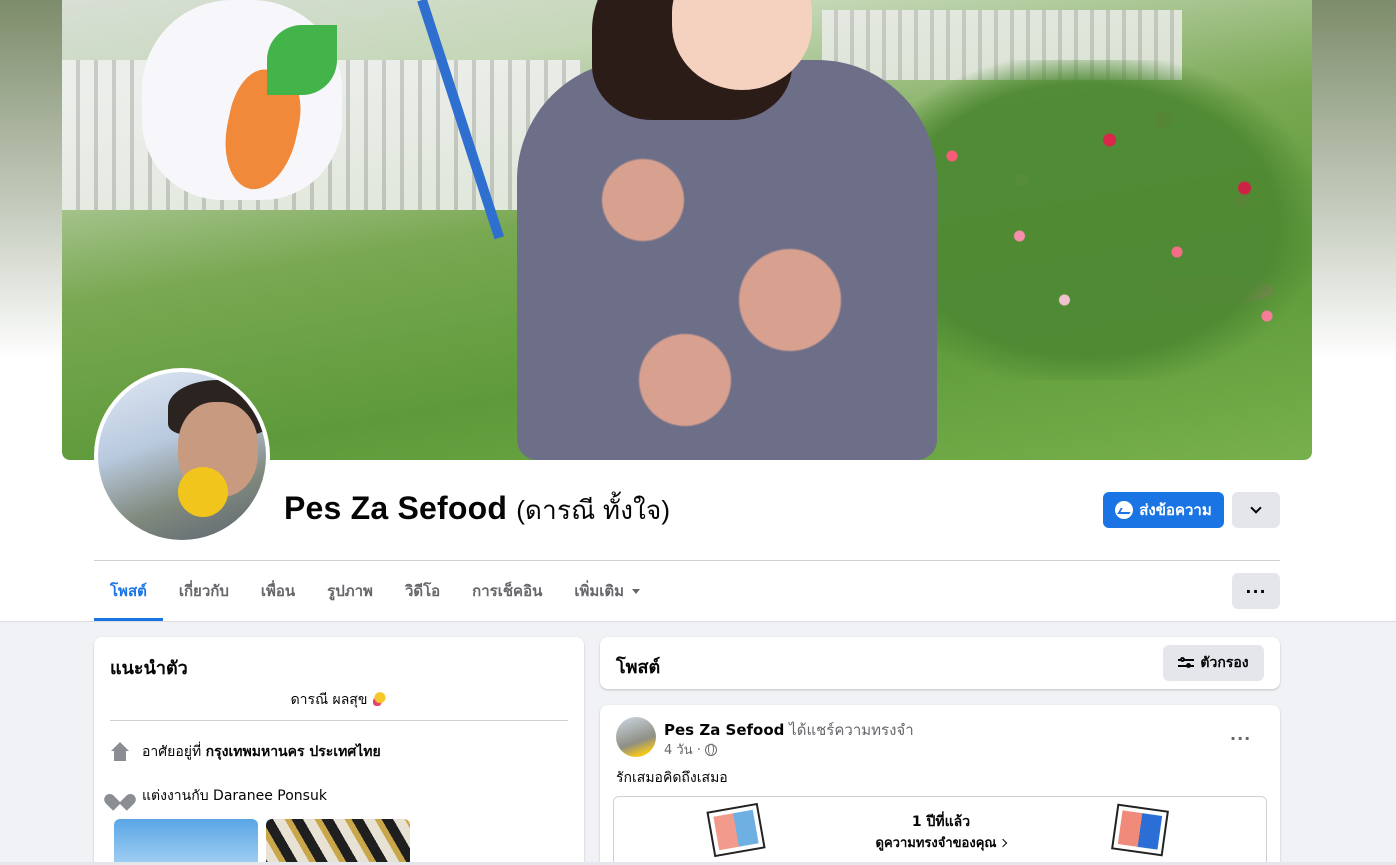 The width and height of the screenshot is (1396, 865). I want to click on intro-lives-in: อาศัยอยู่ที่ กรุงเทพมหานคร ประเทศไทย, so click(245, 752).